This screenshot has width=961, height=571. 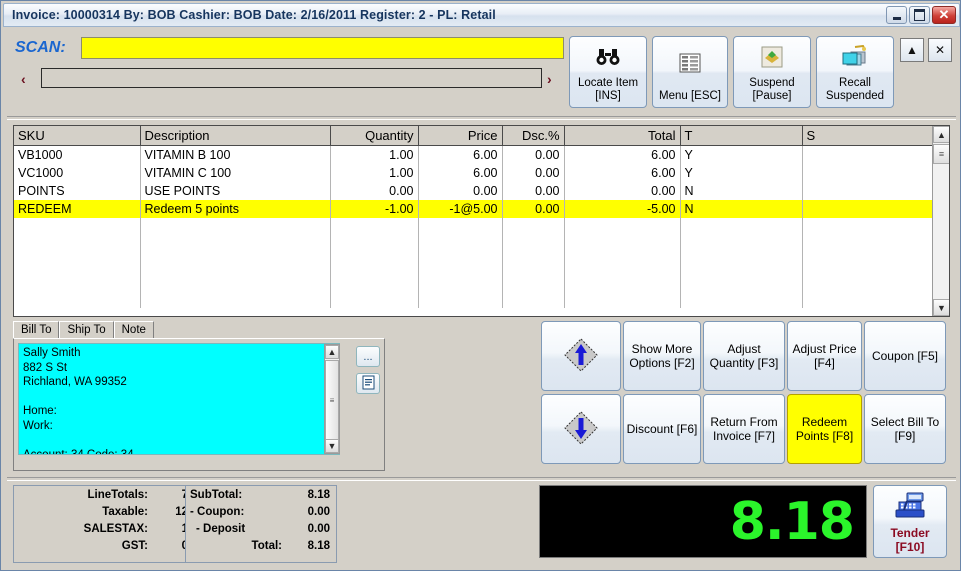 I want to click on return-from-invoice-button: Return From Invoice [F7], so click(x=744, y=429).